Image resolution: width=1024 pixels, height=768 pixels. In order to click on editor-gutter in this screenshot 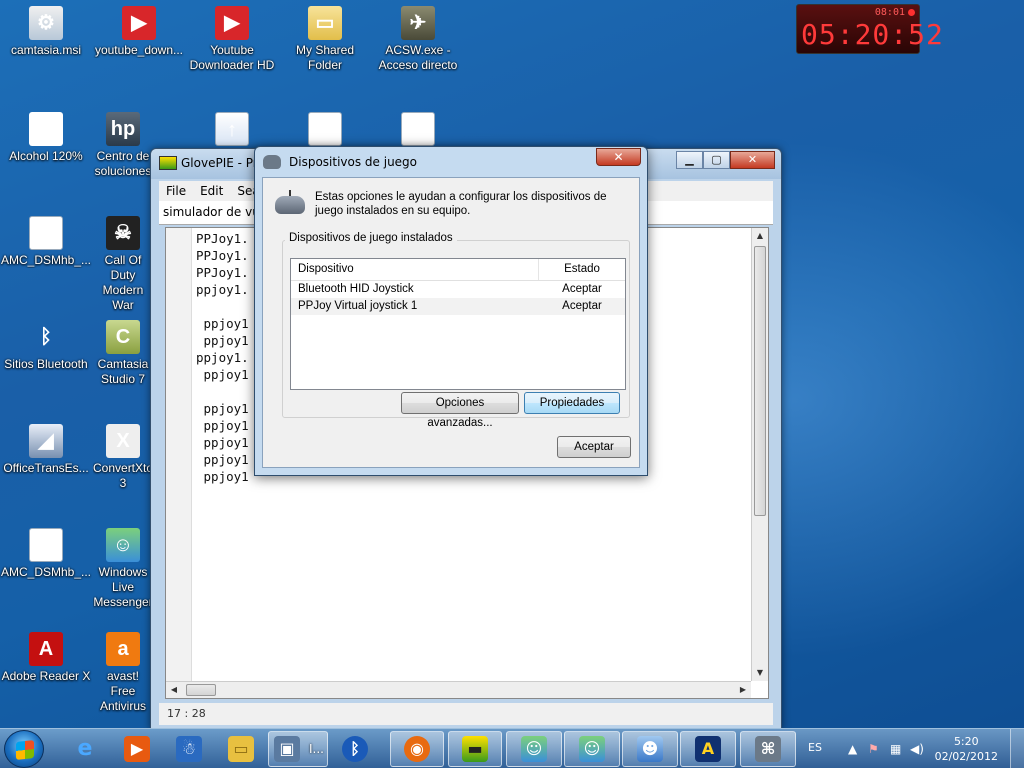, I will do `click(179, 463)`.